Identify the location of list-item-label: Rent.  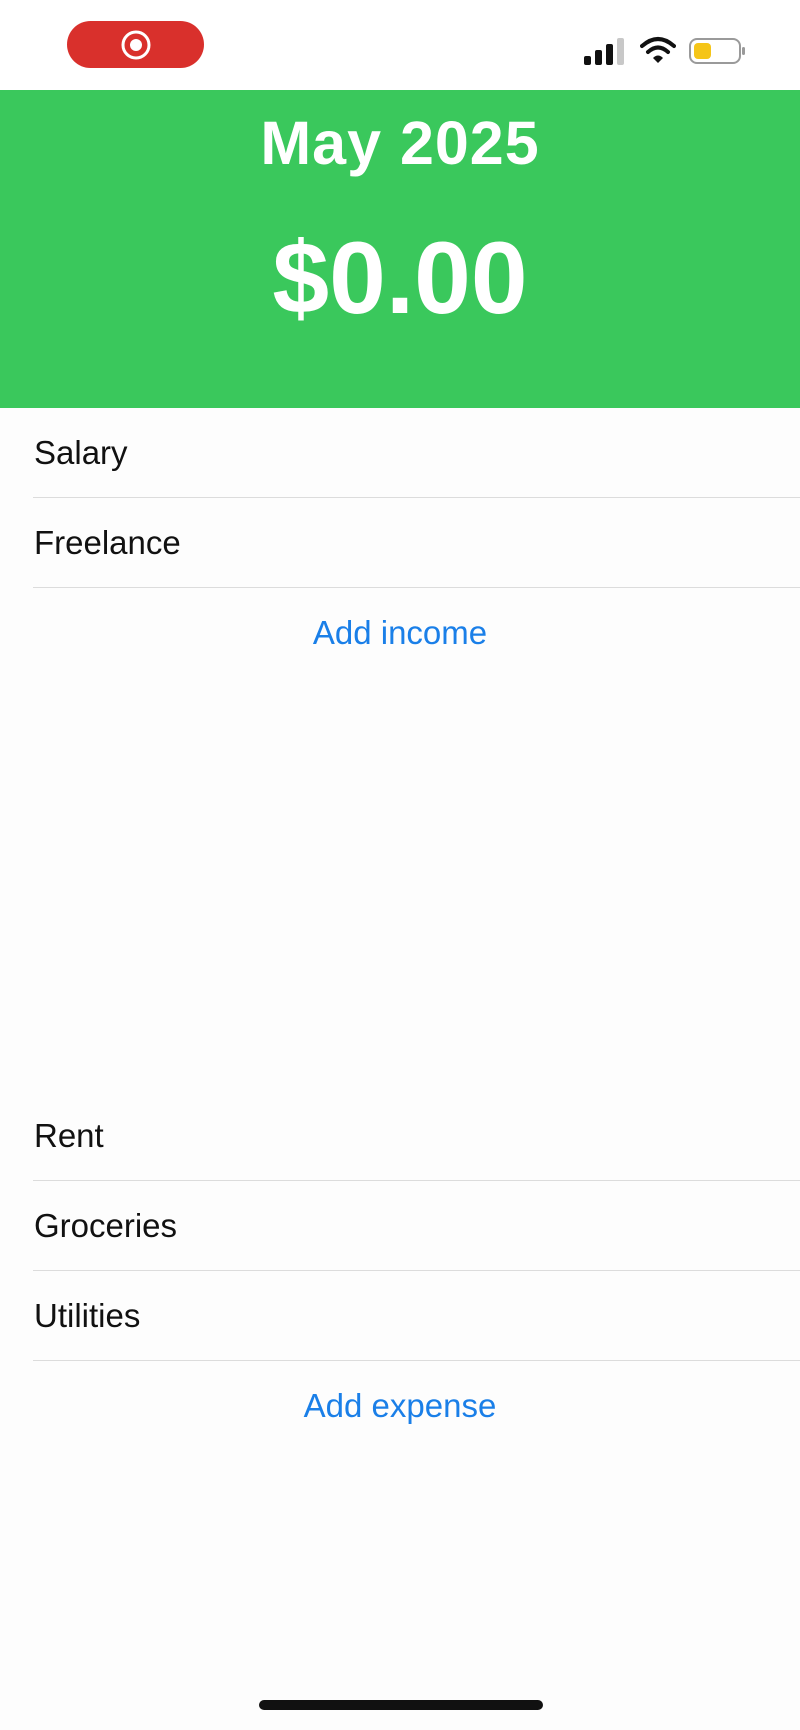
(69, 1135).